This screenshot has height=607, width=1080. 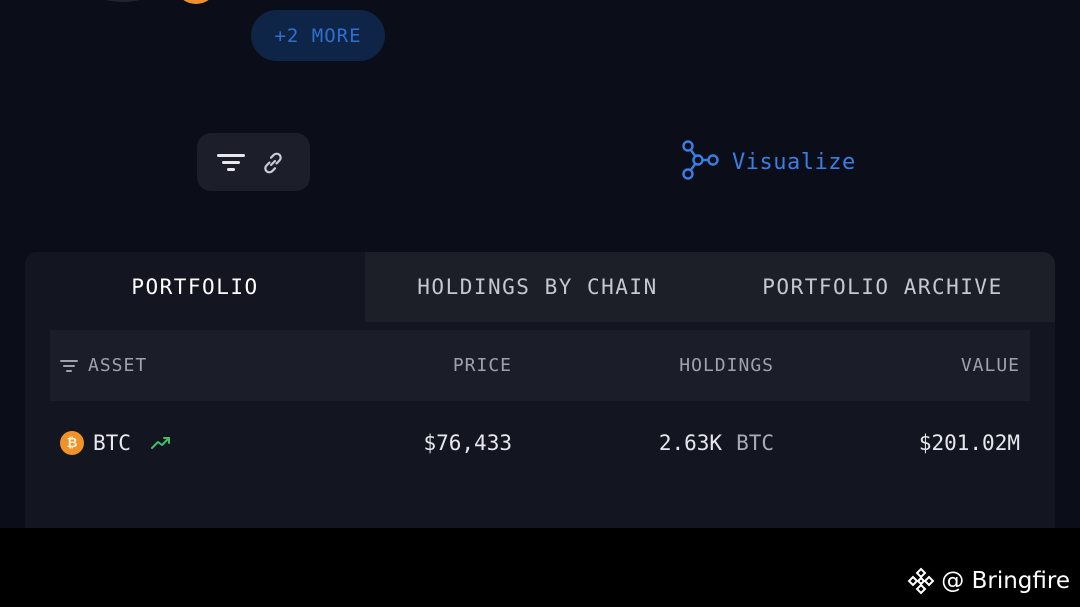 What do you see at coordinates (123, 1) in the screenshot?
I see `entity-avatar` at bounding box center [123, 1].